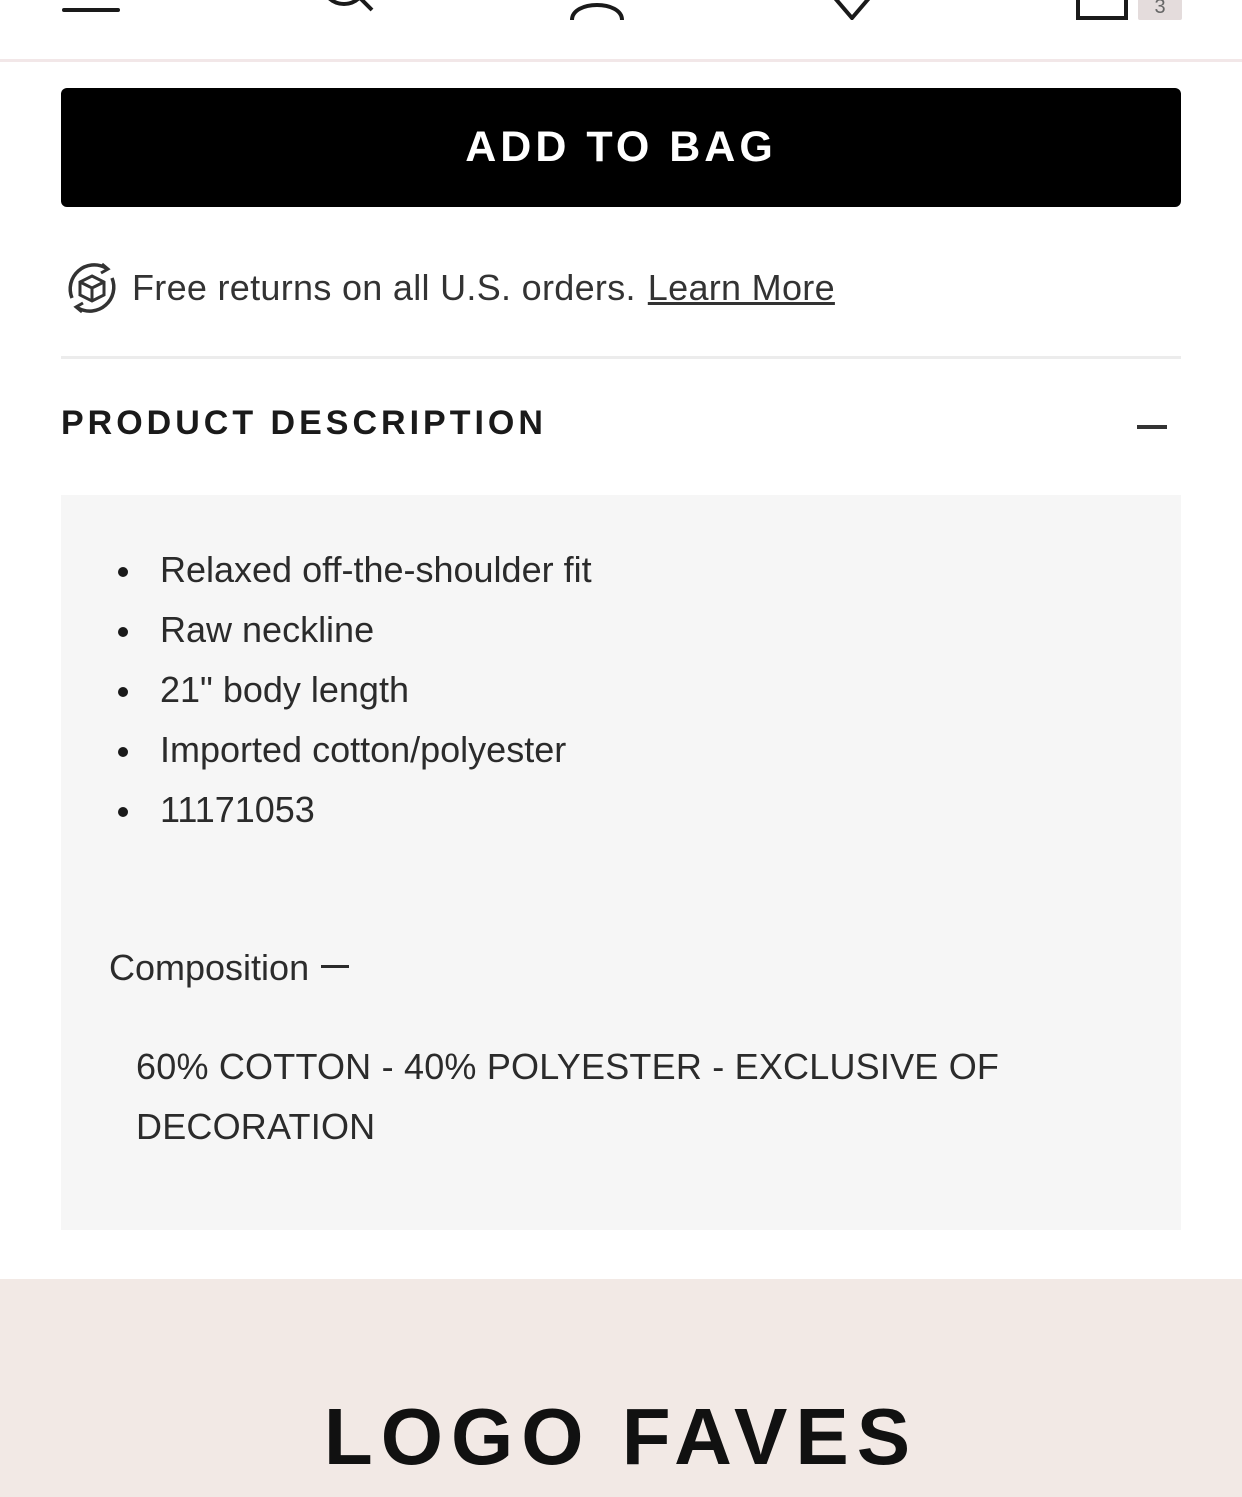 This screenshot has height=1497, width=1242. Describe the element at coordinates (335, 966) in the screenshot. I see `composition-minus-icon` at that location.